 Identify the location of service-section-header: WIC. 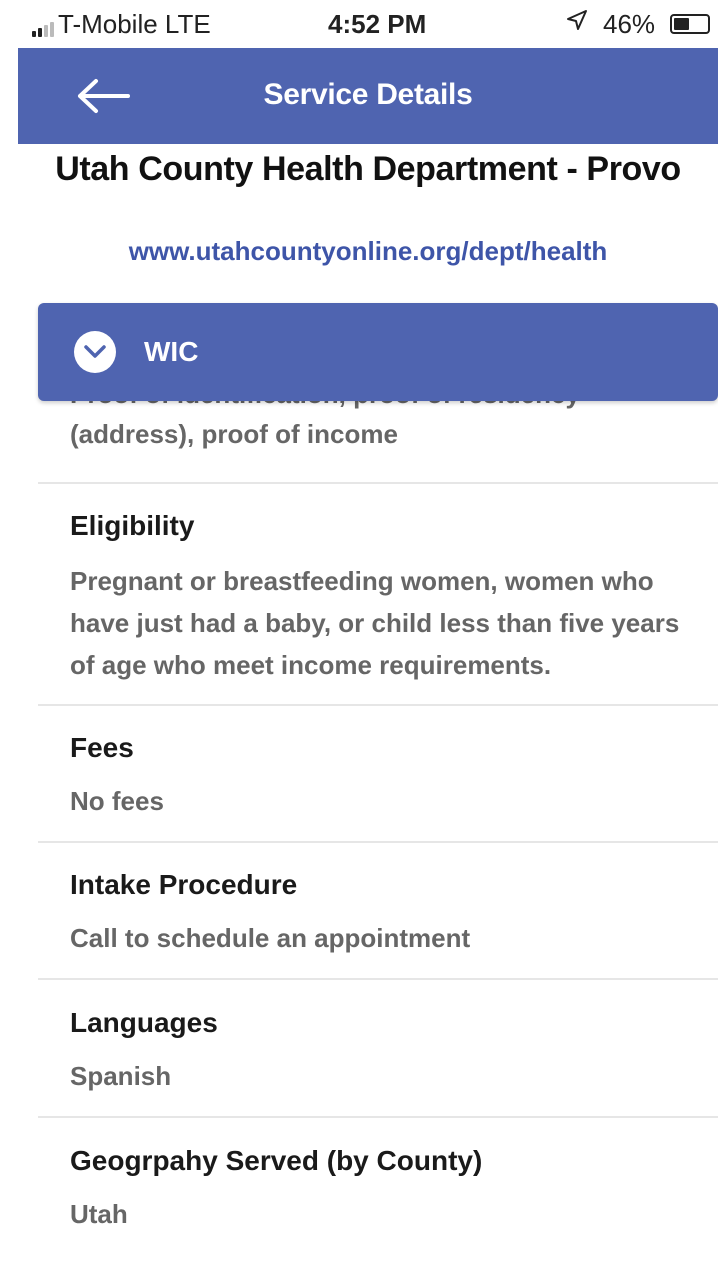
(378, 352).